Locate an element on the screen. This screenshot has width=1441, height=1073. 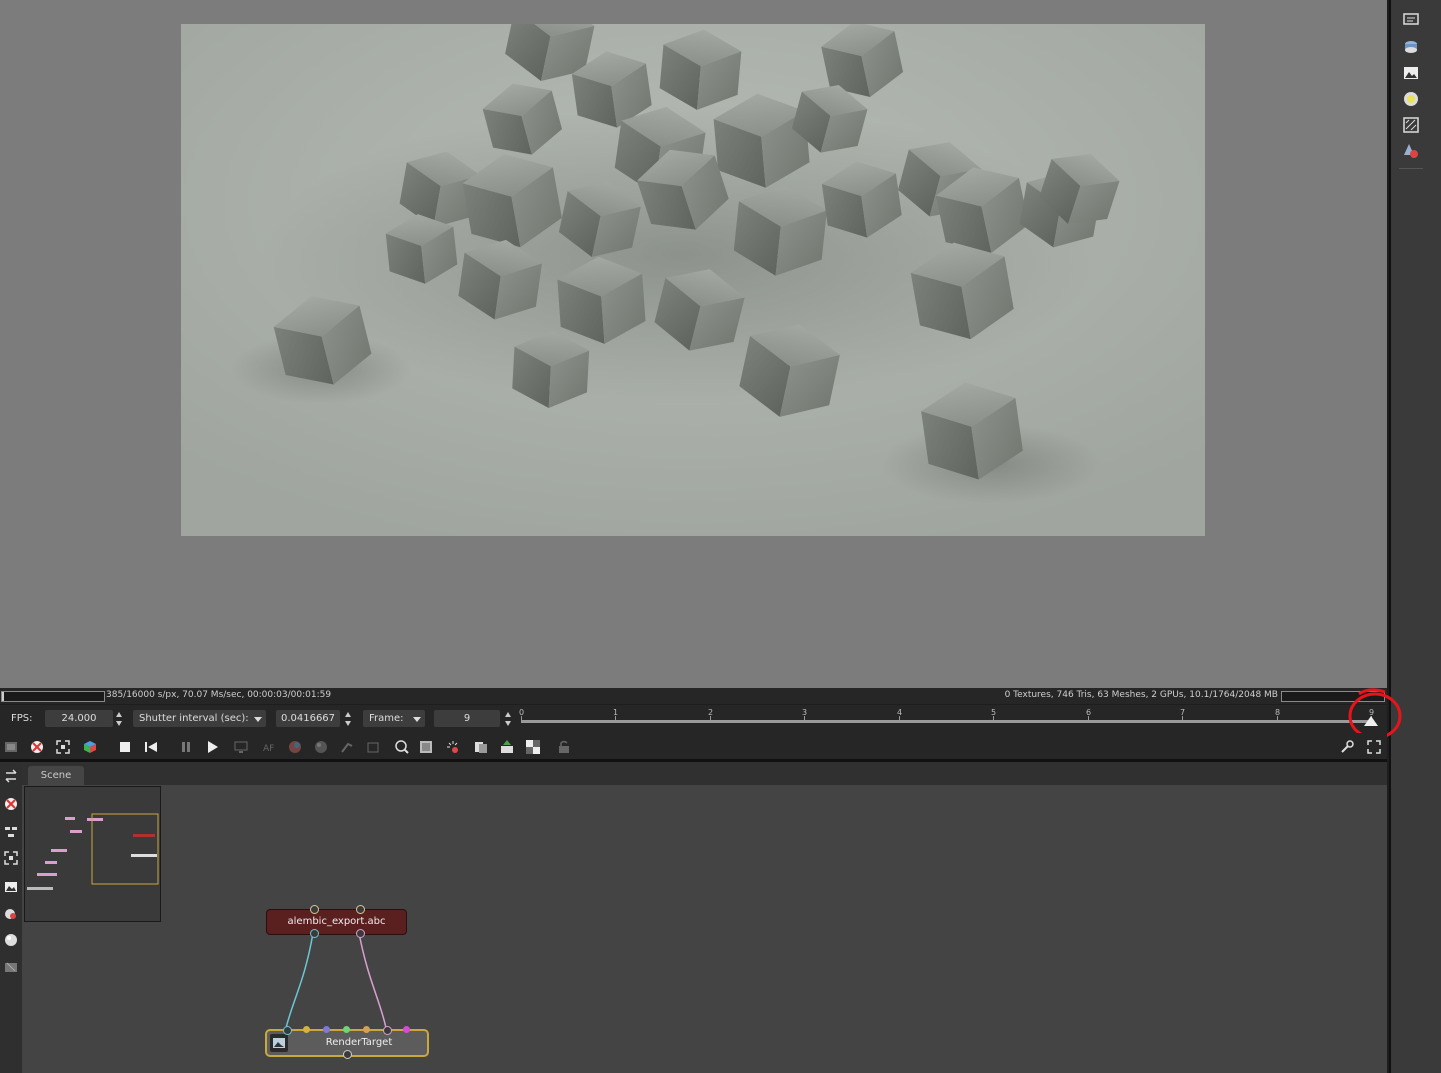
rewind-icon is located at coordinates (151, 746).